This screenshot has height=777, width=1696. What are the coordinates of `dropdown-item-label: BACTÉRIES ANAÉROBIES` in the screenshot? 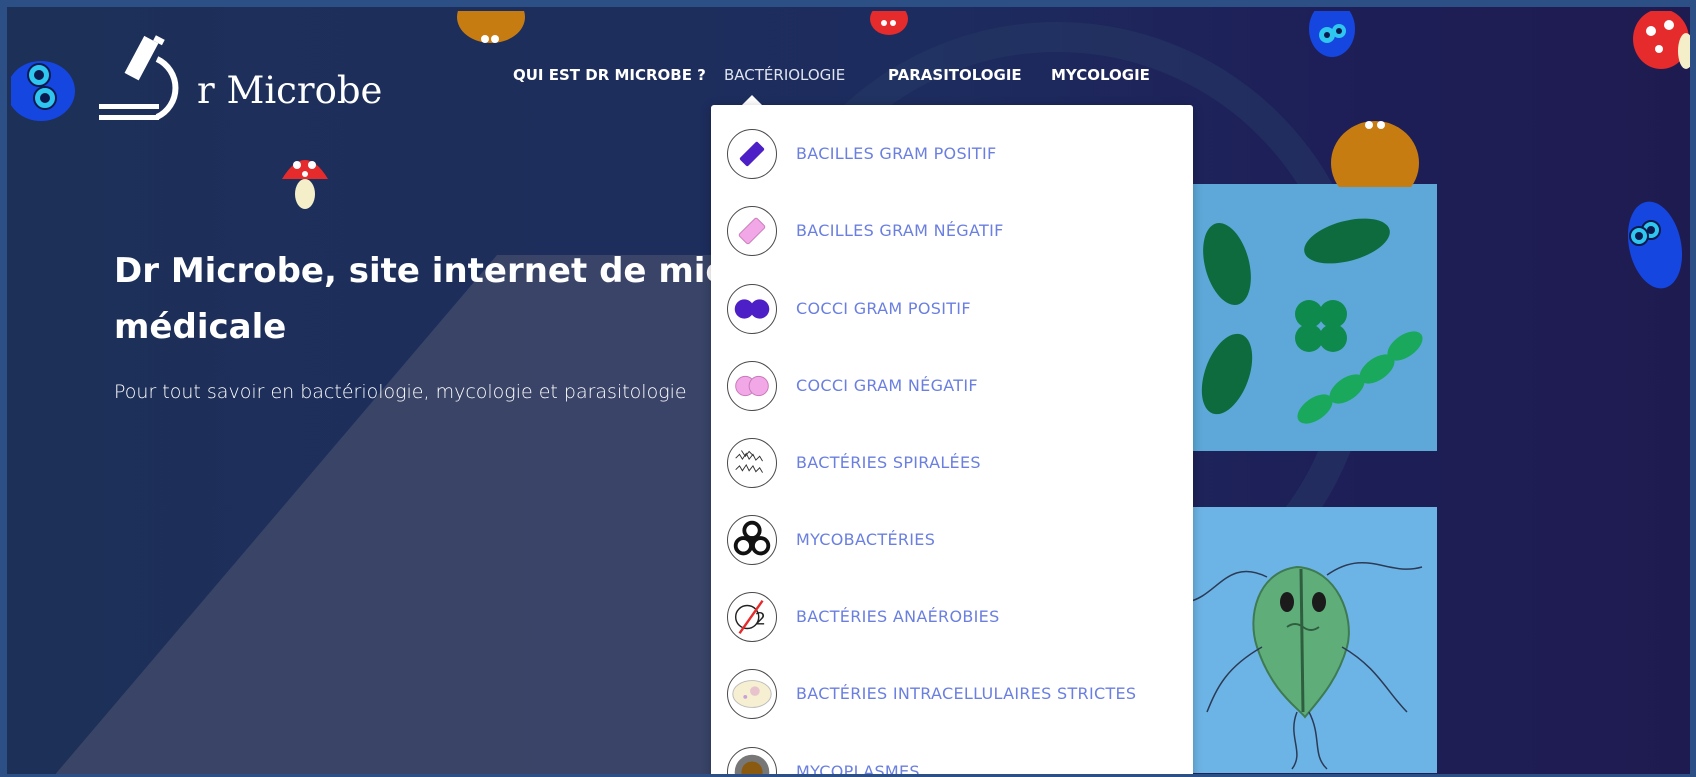 It's located at (898, 616).